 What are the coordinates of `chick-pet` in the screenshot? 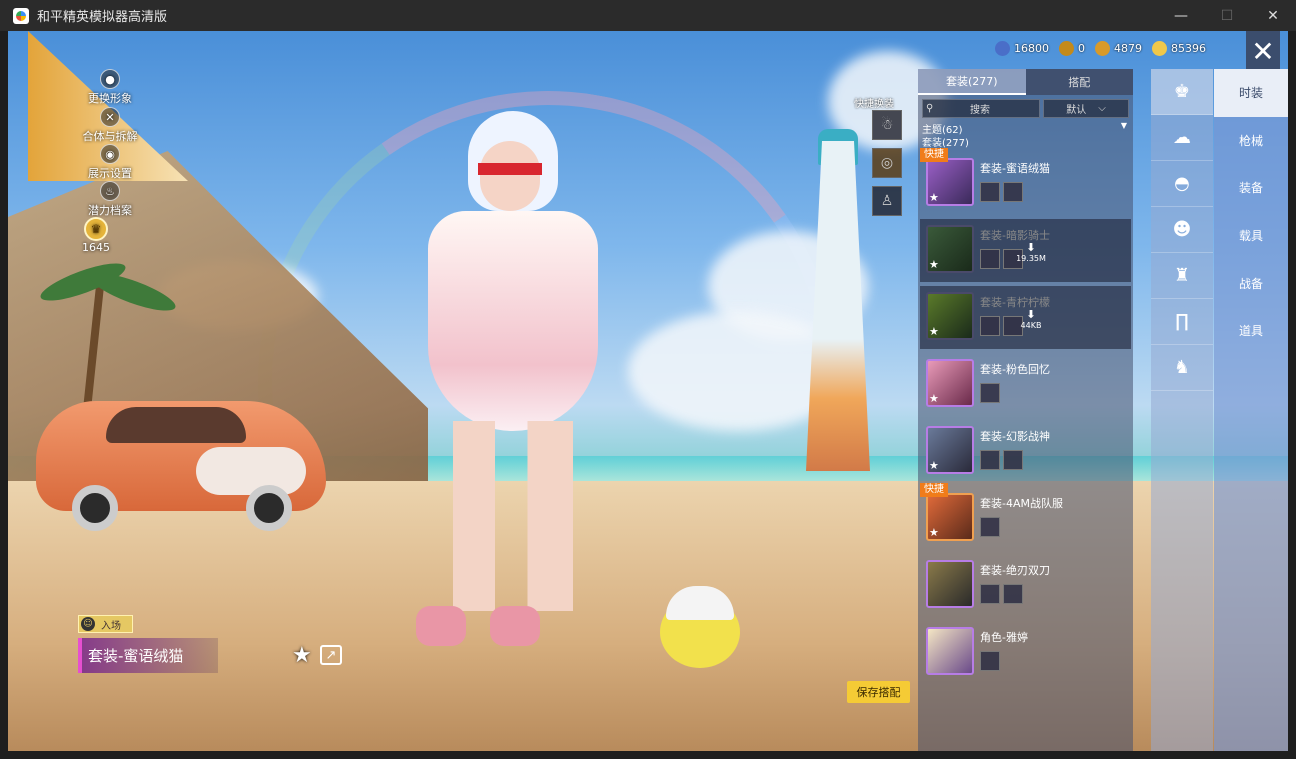 It's located at (700, 627).